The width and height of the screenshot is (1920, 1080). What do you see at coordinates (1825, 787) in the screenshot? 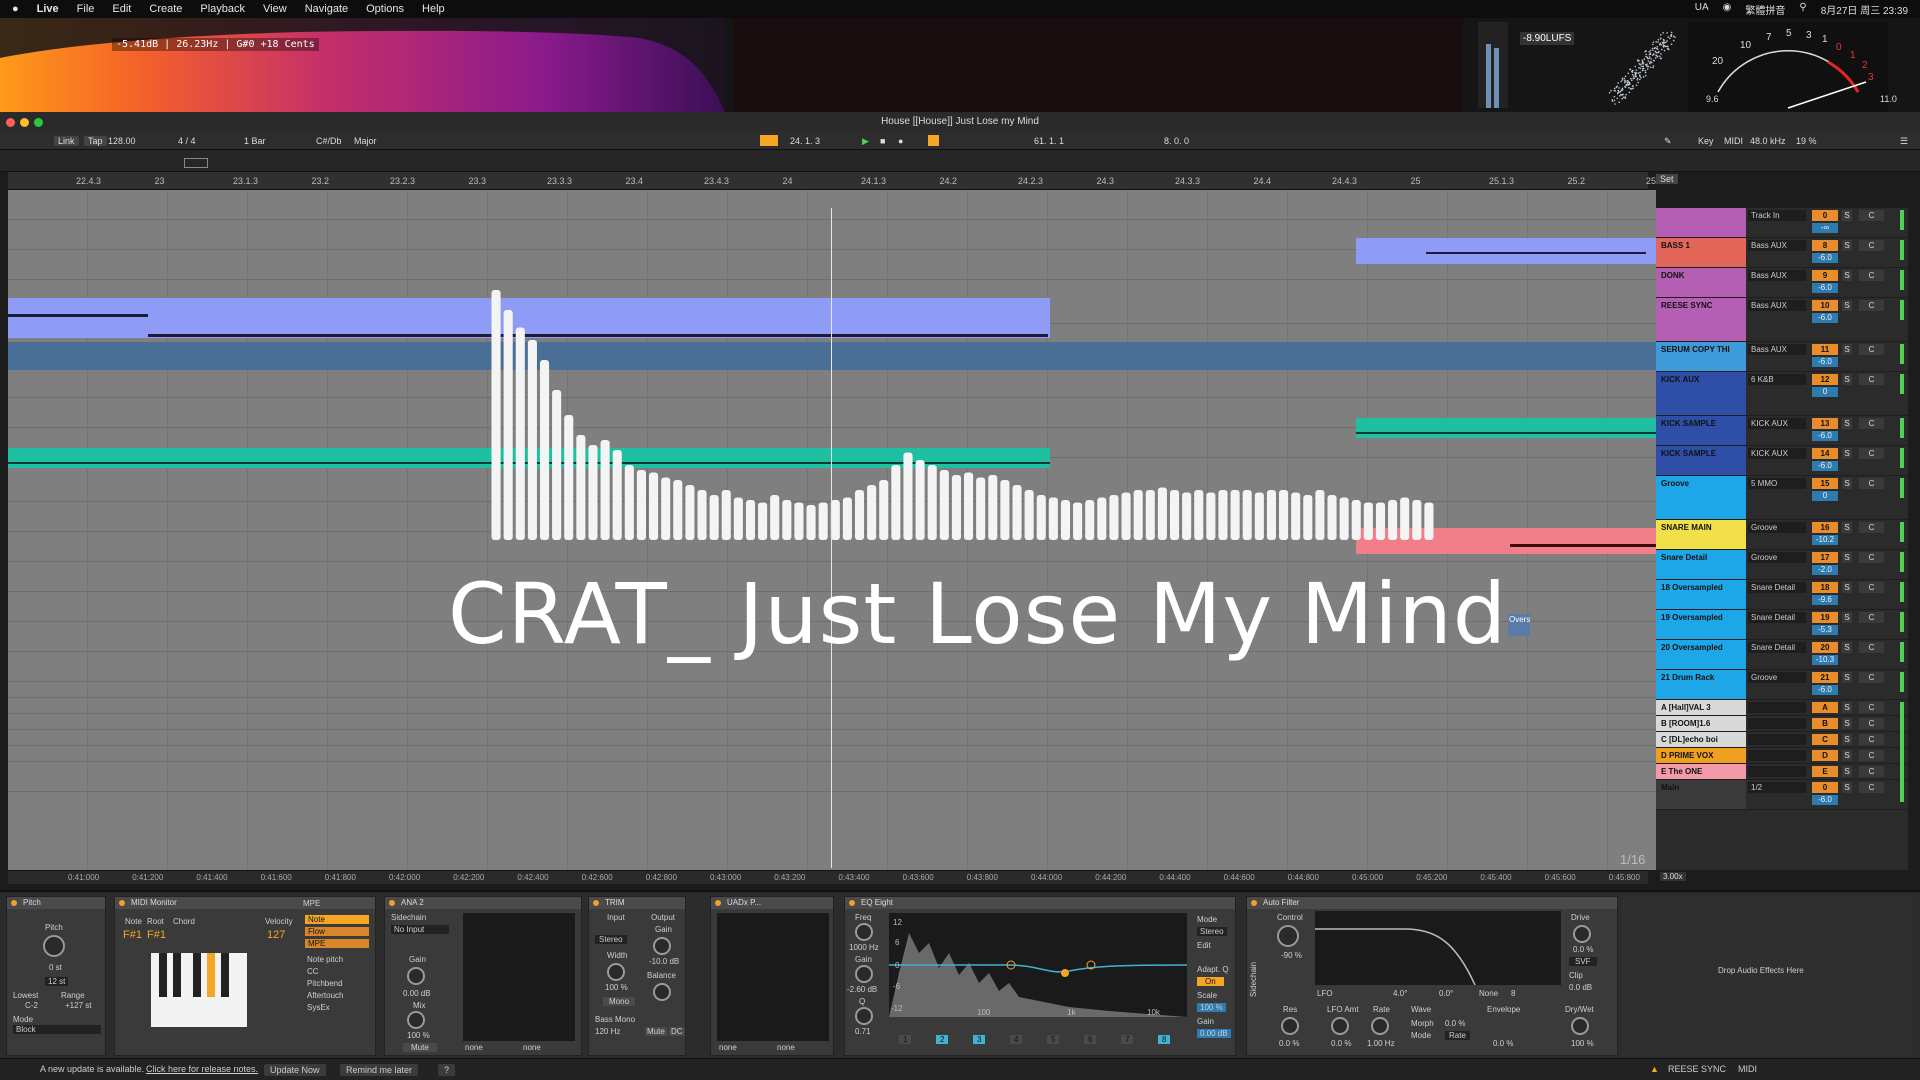
I see `track-activator: 0` at bounding box center [1825, 787].